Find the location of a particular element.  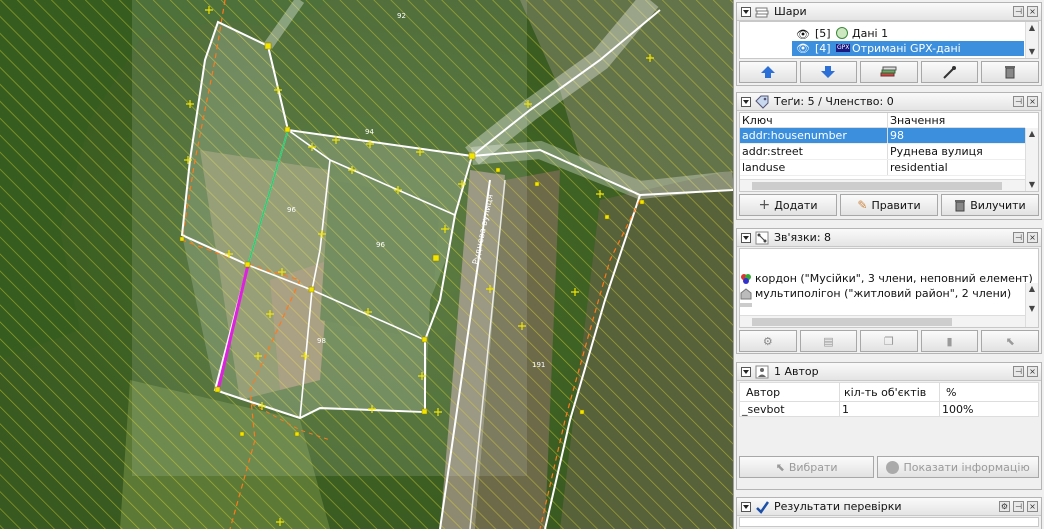

multipolygon-icon is located at coordinates (746, 294).